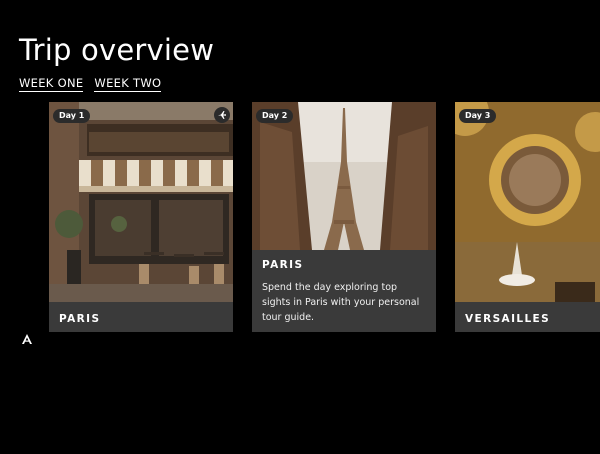 The width and height of the screenshot is (600, 454). I want to click on flight-button, so click(222, 115).